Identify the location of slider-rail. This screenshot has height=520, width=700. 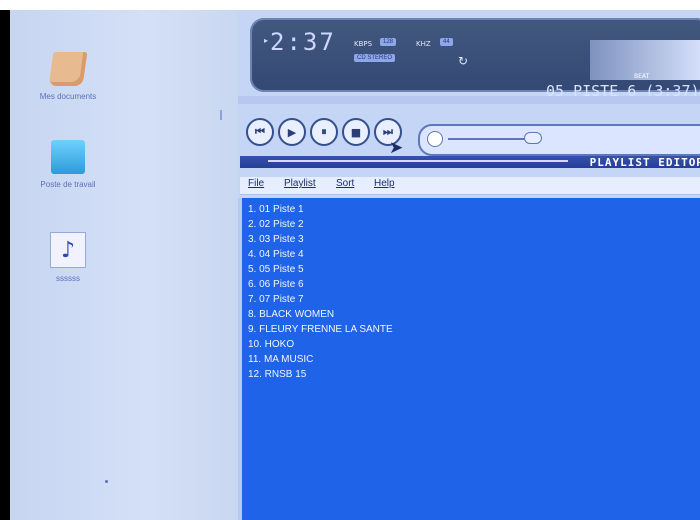
(487, 139).